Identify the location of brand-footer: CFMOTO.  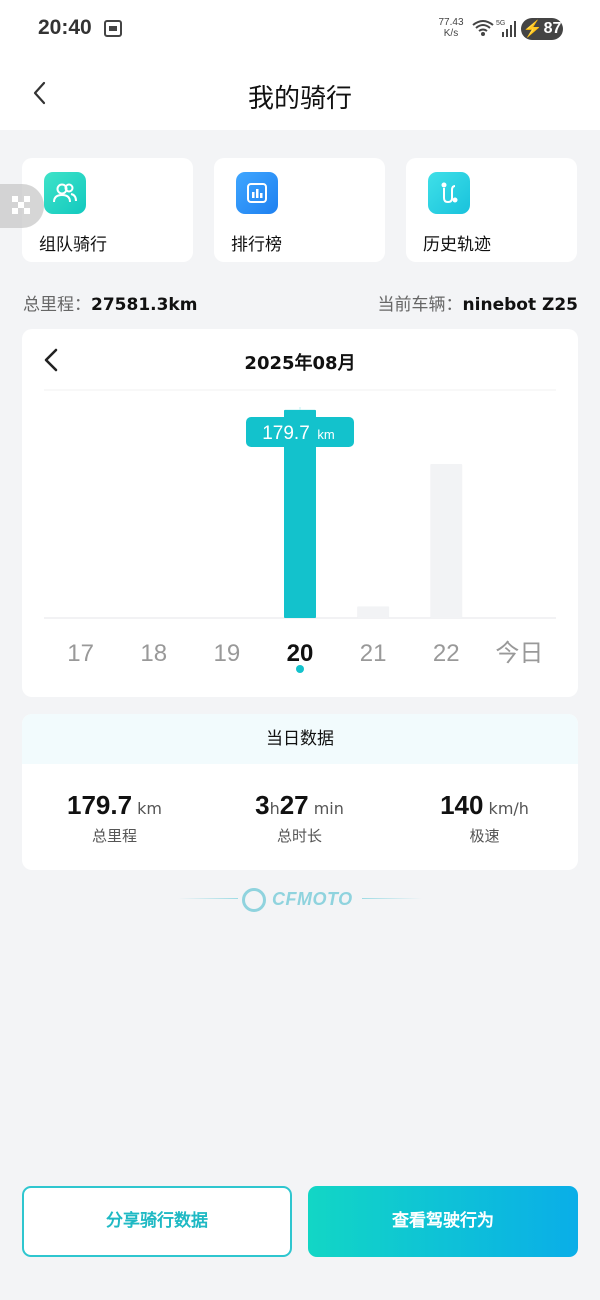
(300, 899).